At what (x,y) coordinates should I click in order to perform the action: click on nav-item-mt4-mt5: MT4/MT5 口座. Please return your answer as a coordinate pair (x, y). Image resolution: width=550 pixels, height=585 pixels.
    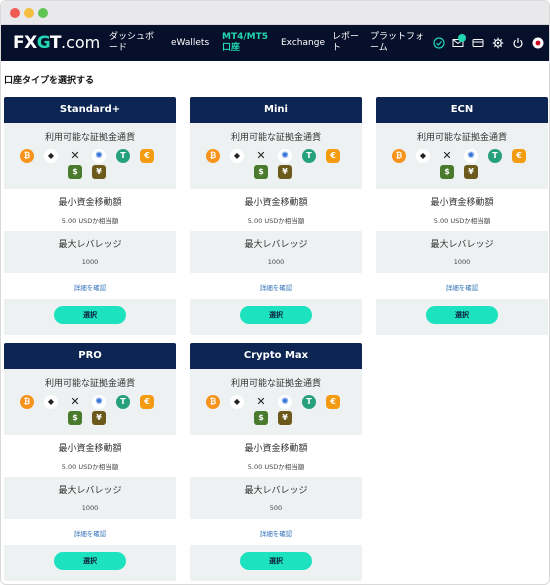
    Looking at the image, I should click on (245, 43).